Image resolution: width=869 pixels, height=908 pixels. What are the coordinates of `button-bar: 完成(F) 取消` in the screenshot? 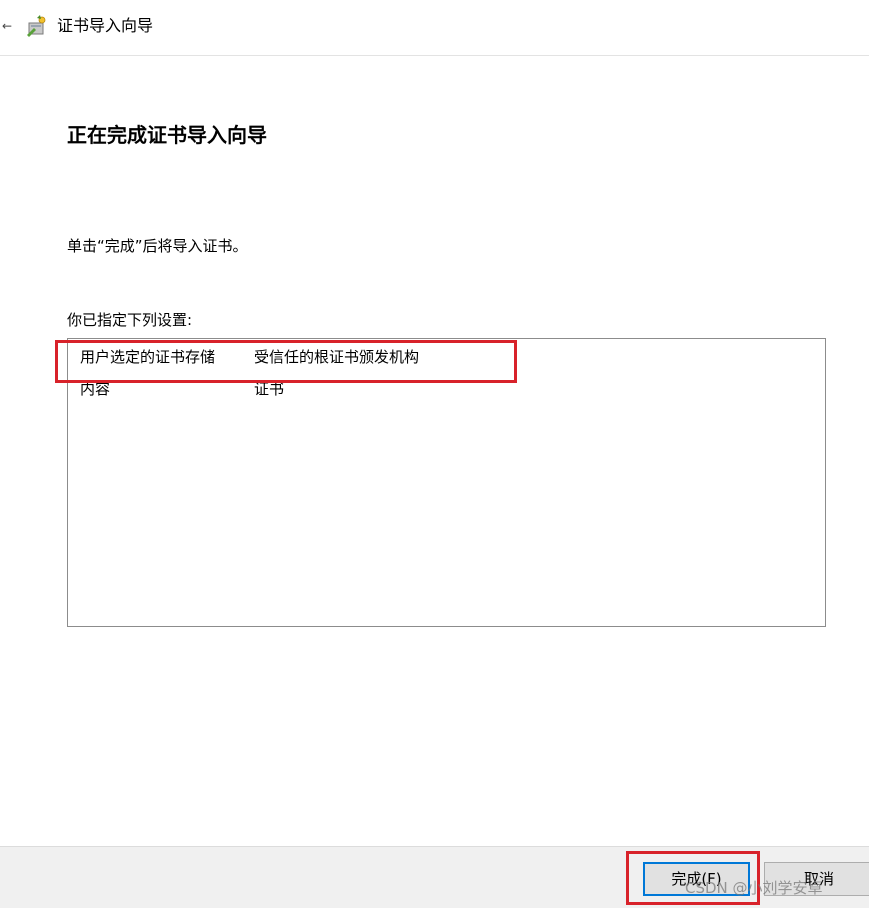 It's located at (434, 877).